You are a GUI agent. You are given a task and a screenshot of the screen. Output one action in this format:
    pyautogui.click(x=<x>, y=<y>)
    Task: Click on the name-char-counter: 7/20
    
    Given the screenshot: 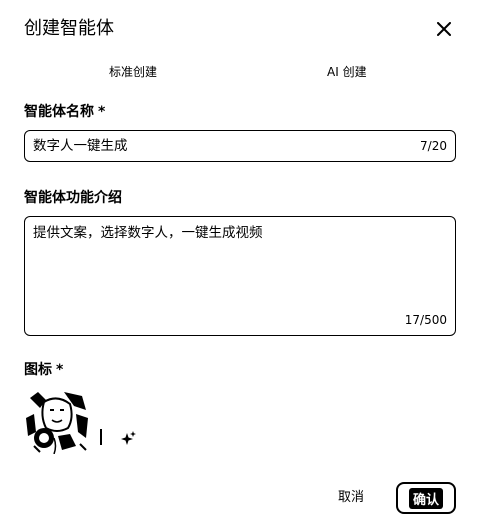 What is the action you would take?
    pyautogui.click(x=433, y=146)
    